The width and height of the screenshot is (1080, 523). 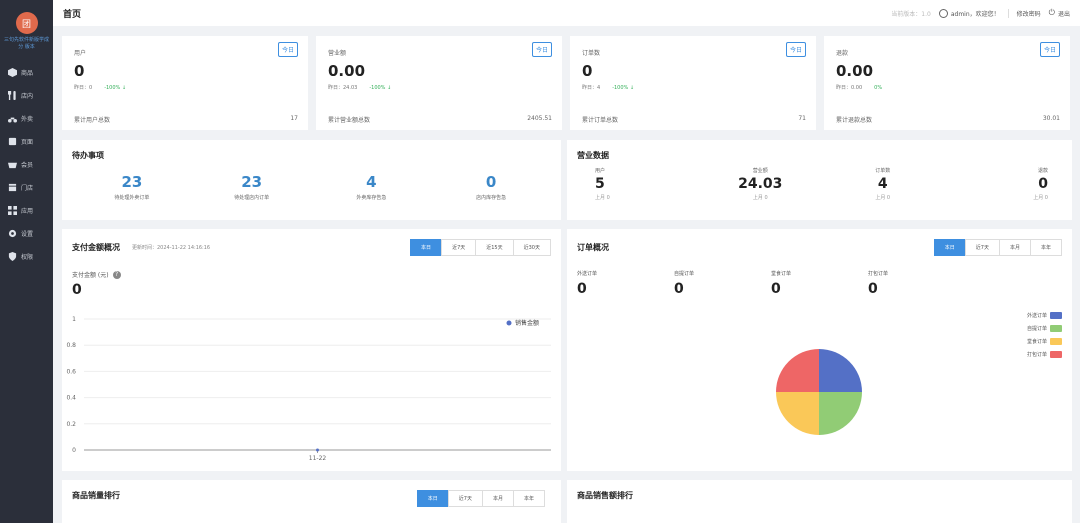 I want to click on stat-total-value: 30.01, so click(x=1051, y=118).